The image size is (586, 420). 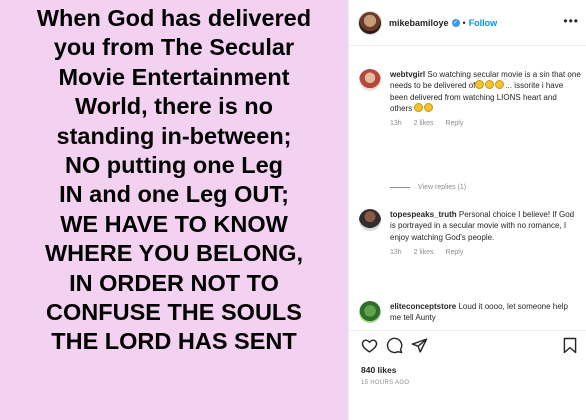 What do you see at coordinates (174, 282) in the screenshot?
I see `post-line: IN ORDER NOT TO` at bounding box center [174, 282].